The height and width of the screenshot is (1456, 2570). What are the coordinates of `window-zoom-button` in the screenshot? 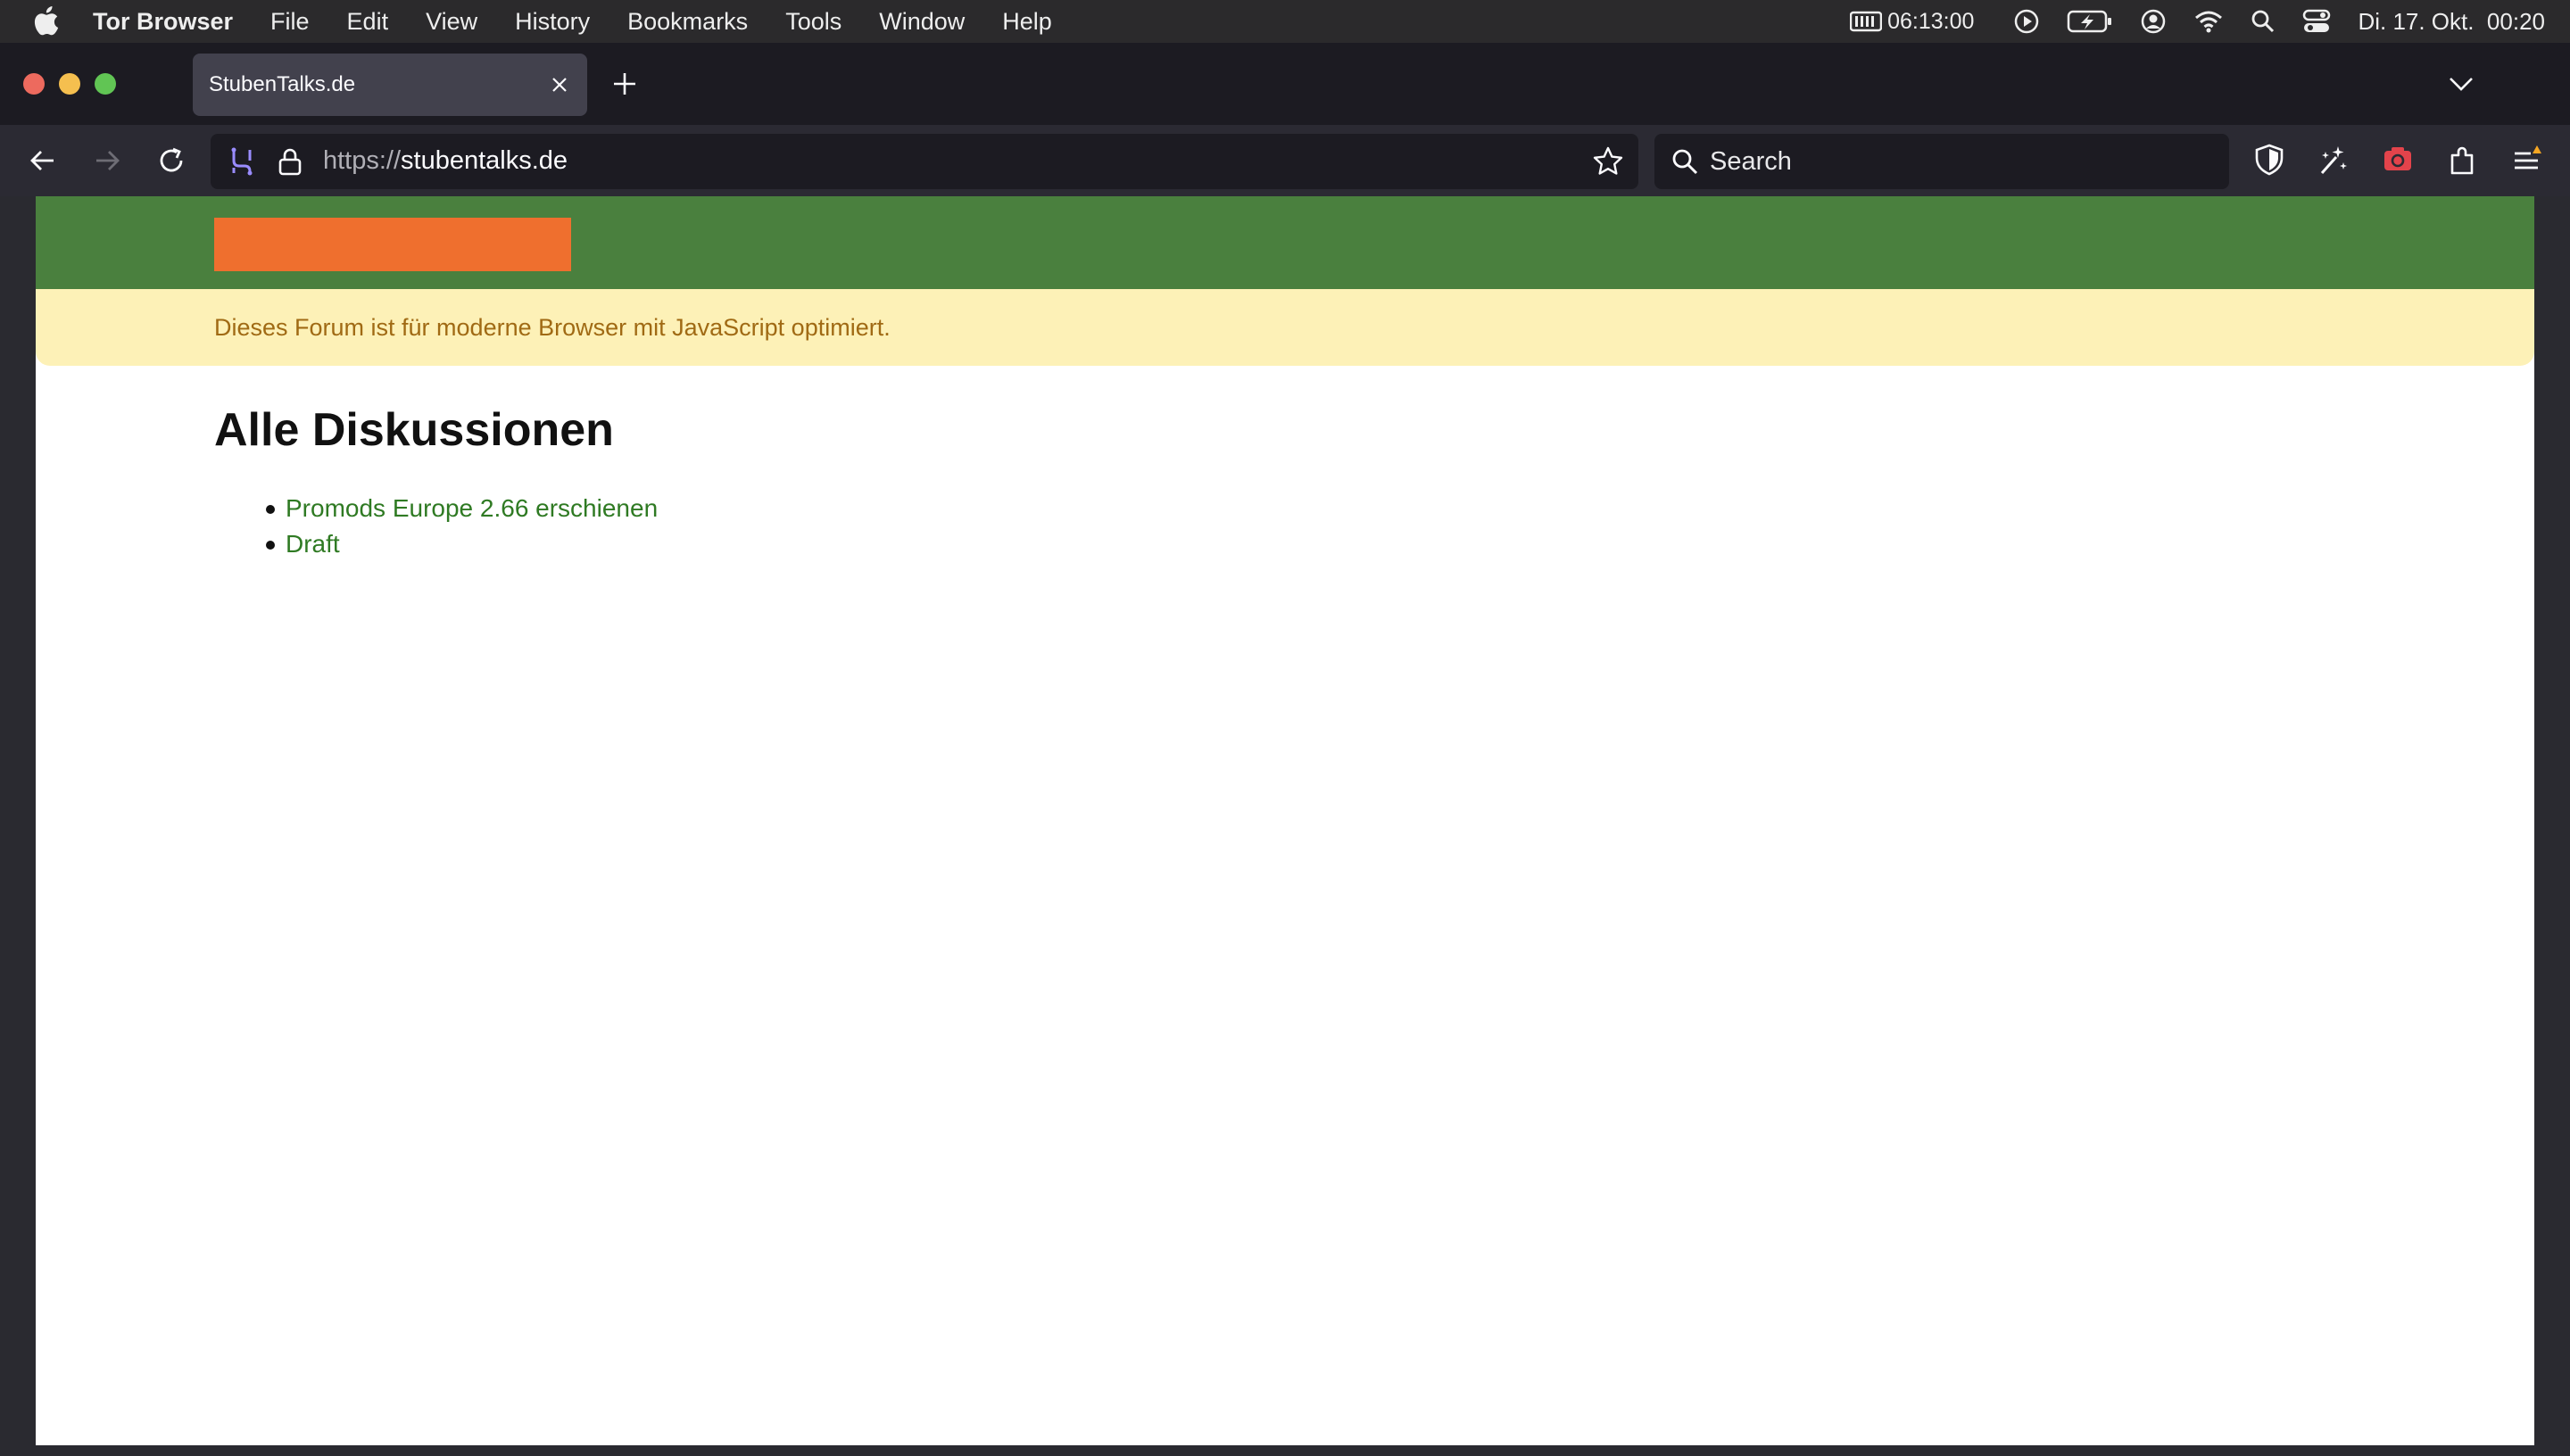 It's located at (106, 84).